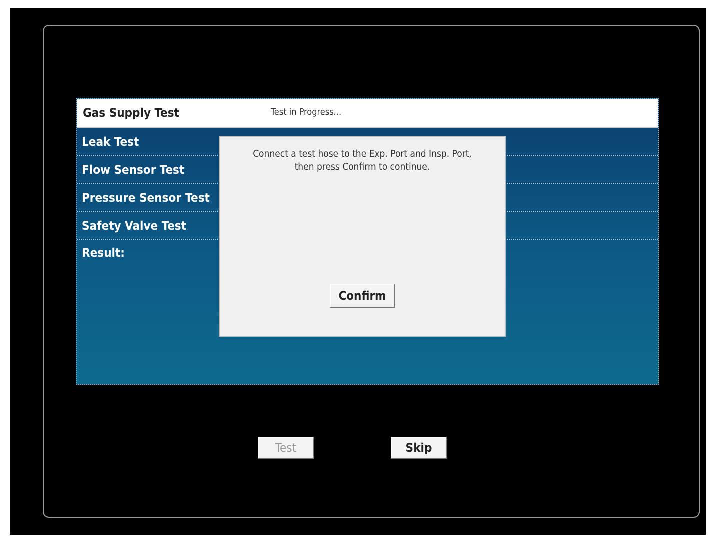 Image resolution: width=716 pixels, height=543 pixels. What do you see at coordinates (419, 448) in the screenshot?
I see `skip-button: Skip` at bounding box center [419, 448].